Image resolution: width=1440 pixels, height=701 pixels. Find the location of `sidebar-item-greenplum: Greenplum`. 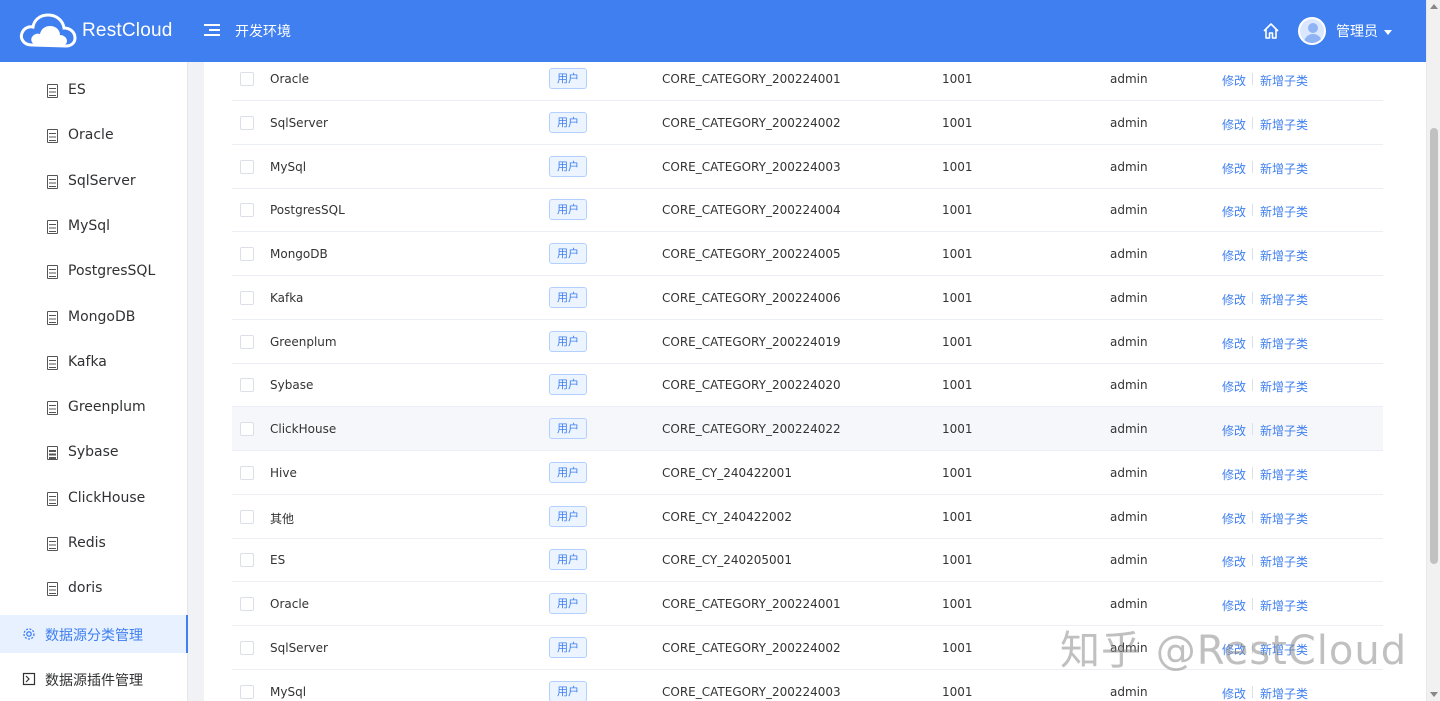

sidebar-item-greenplum: Greenplum is located at coordinates (94, 408).